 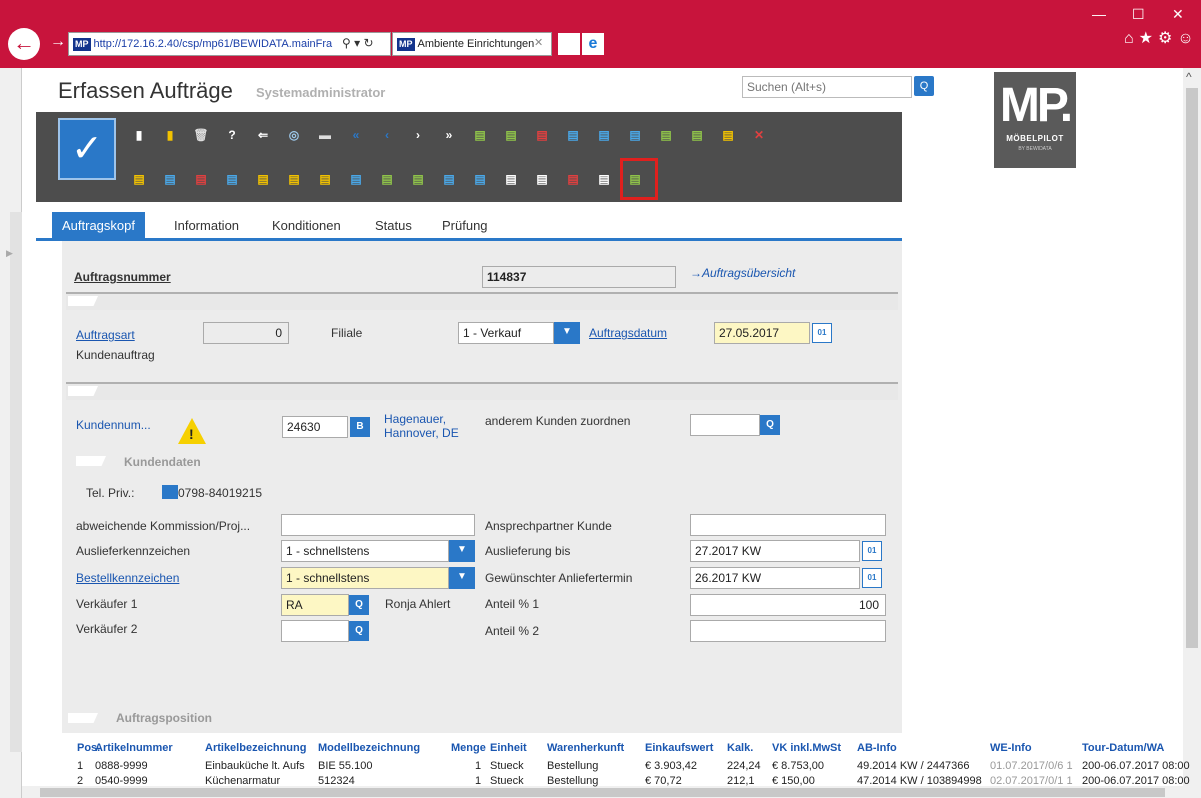 What do you see at coordinates (255, 748) in the screenshot?
I see `column-header: Artikelbezeichnung` at bounding box center [255, 748].